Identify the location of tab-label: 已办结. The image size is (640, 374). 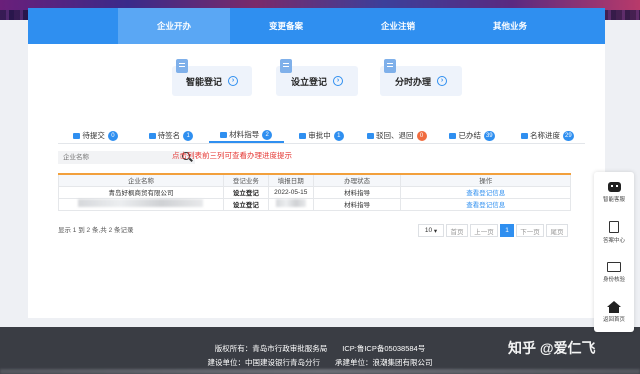
(469, 135).